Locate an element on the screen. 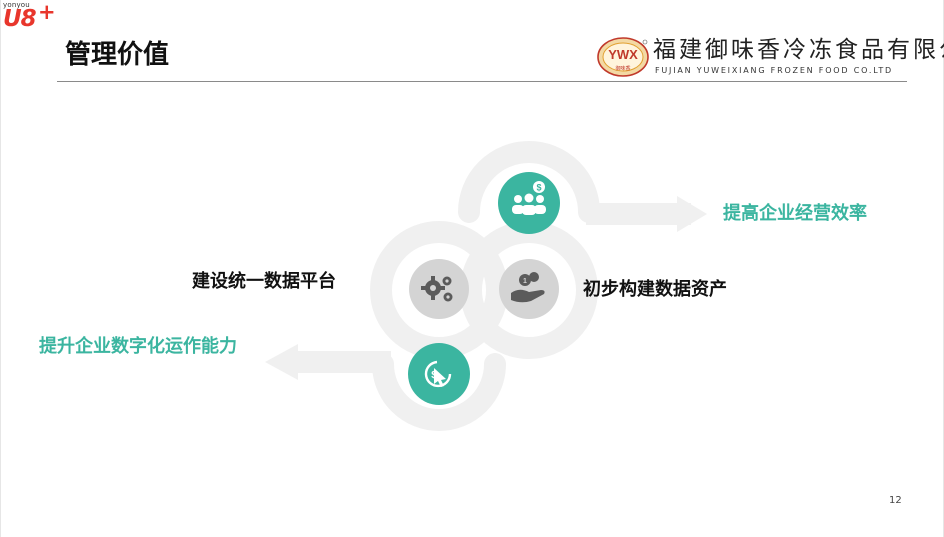  node-top is located at coordinates (529, 203).